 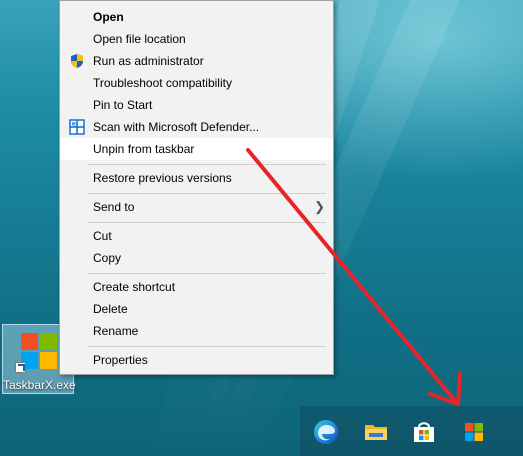 I want to click on menu-item-run-as-administrator: Run as administrator, so click(x=196, y=61).